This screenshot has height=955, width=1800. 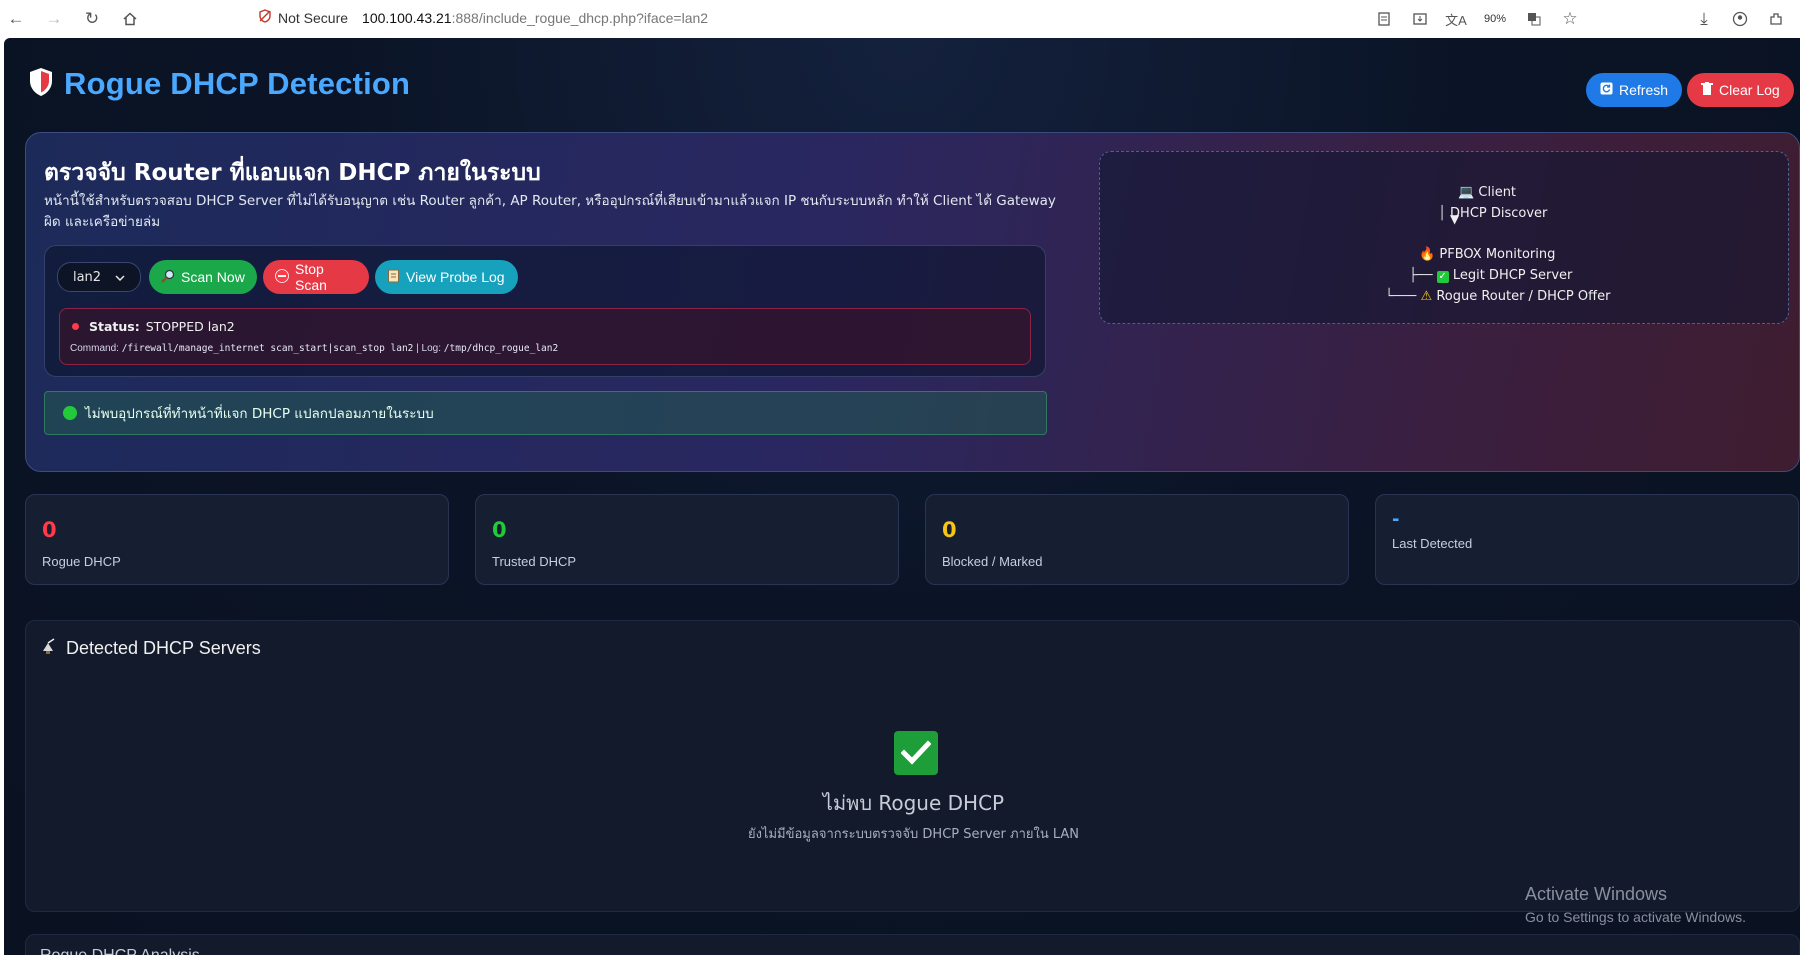 What do you see at coordinates (81, 561) in the screenshot?
I see `stat-rogue-label: Rogue DHCP` at bounding box center [81, 561].